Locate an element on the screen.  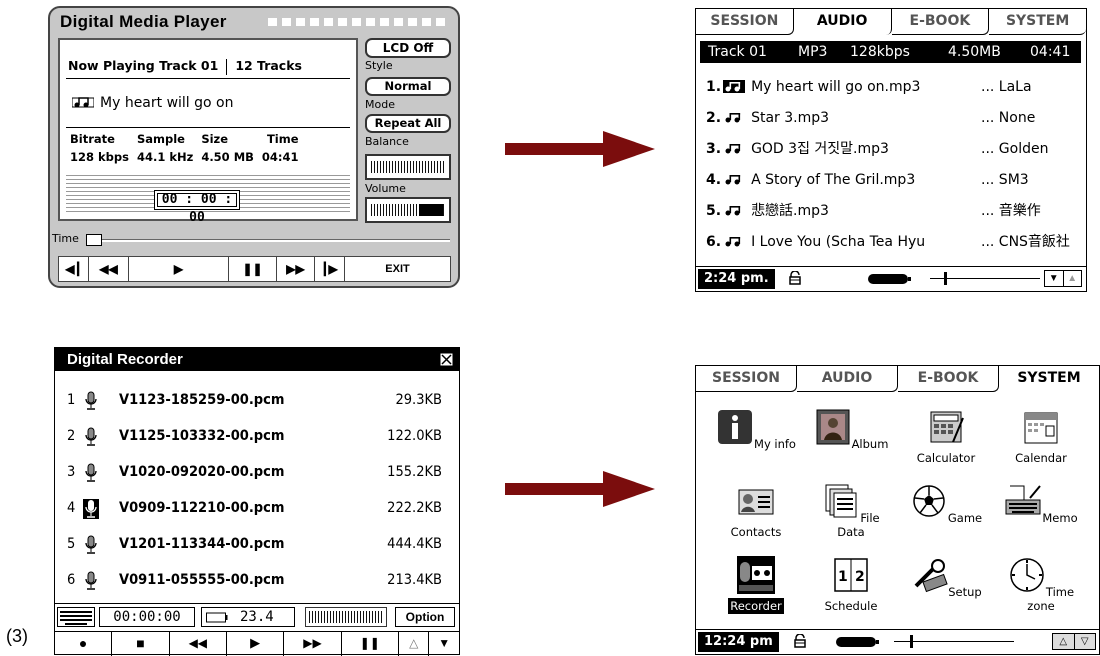
recording-number: 6 is located at coordinates (71, 580).